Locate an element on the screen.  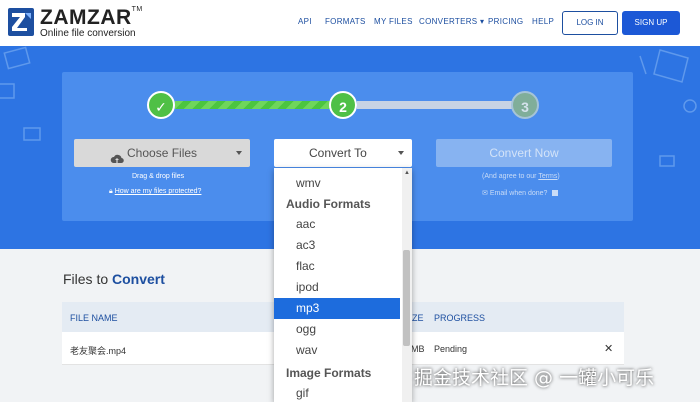
choose-files-button: Choose Files is located at coordinates (162, 153).